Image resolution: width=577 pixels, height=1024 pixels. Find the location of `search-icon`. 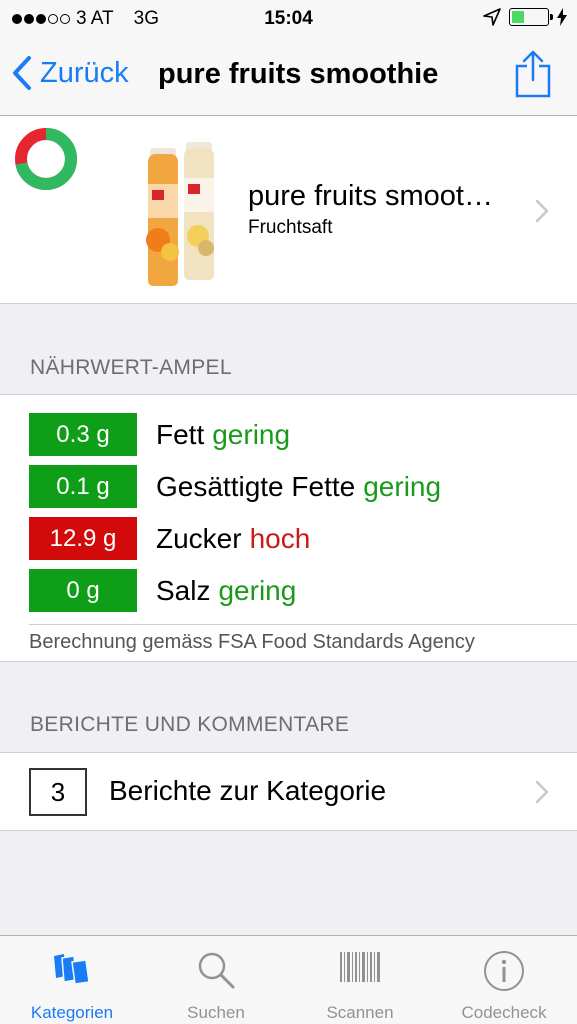

search-icon is located at coordinates (216, 970).